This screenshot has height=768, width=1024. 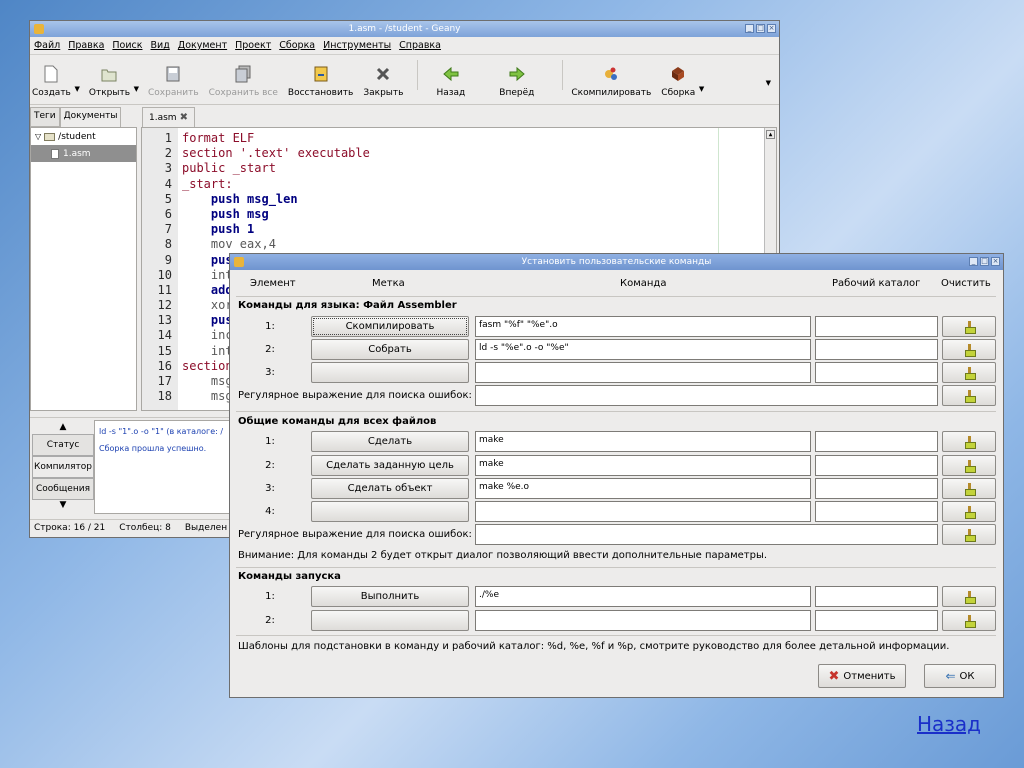 What do you see at coordinates (404, 29) in the screenshot?
I see `geany-titlebar: 1.asm - /student - Geany _ □ ×` at bounding box center [404, 29].